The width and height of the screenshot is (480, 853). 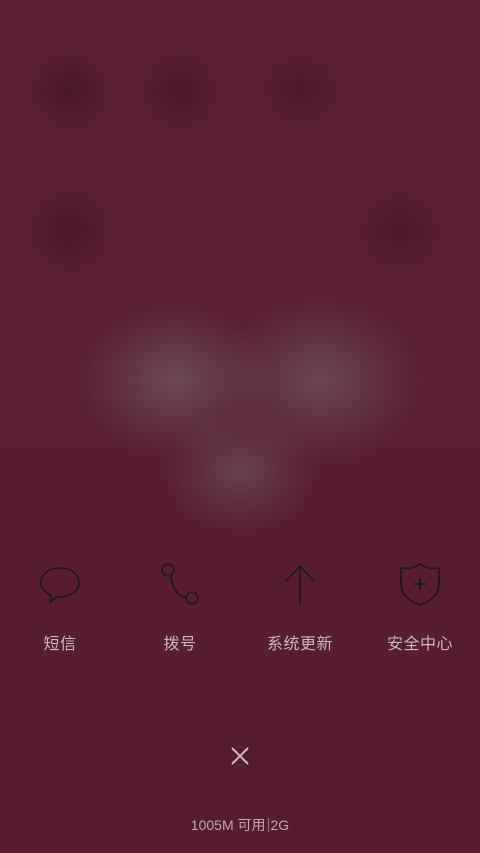 I want to click on network-type: 2G, so click(x=280, y=825).